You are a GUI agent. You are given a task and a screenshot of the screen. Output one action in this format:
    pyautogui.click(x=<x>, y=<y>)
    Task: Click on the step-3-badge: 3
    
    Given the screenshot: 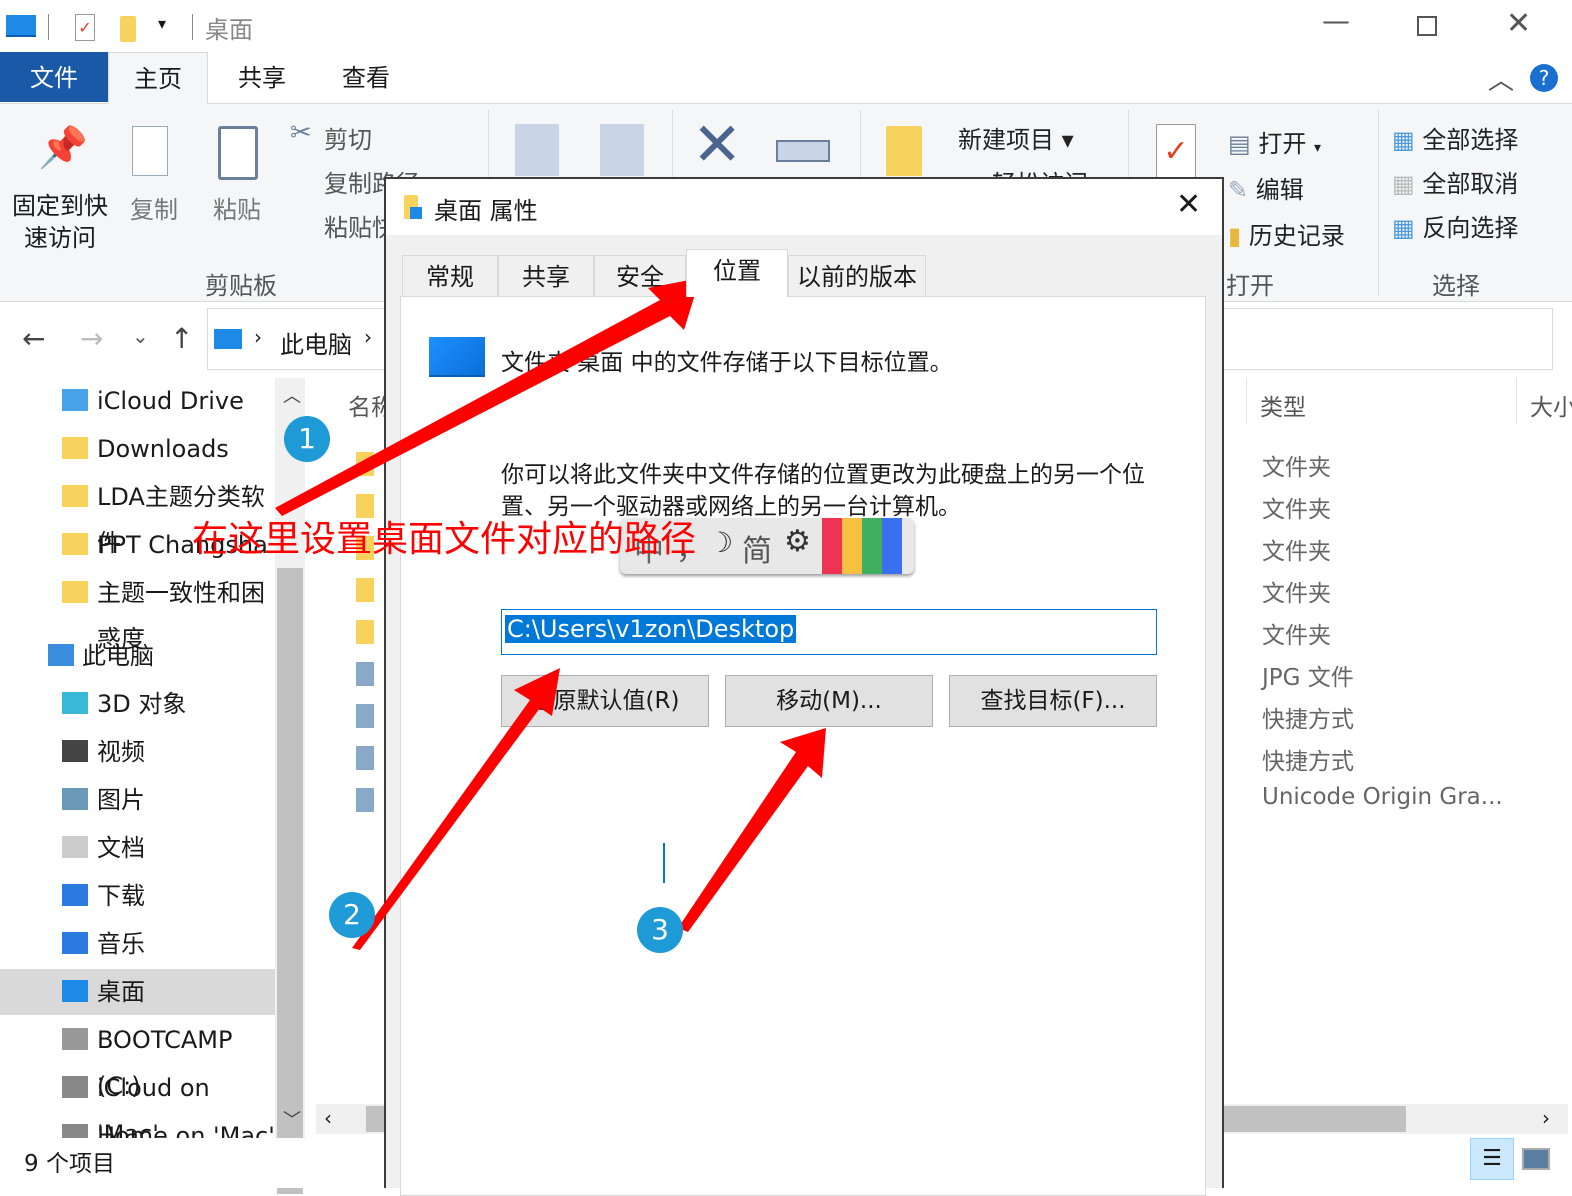 What is the action you would take?
    pyautogui.click(x=660, y=930)
    